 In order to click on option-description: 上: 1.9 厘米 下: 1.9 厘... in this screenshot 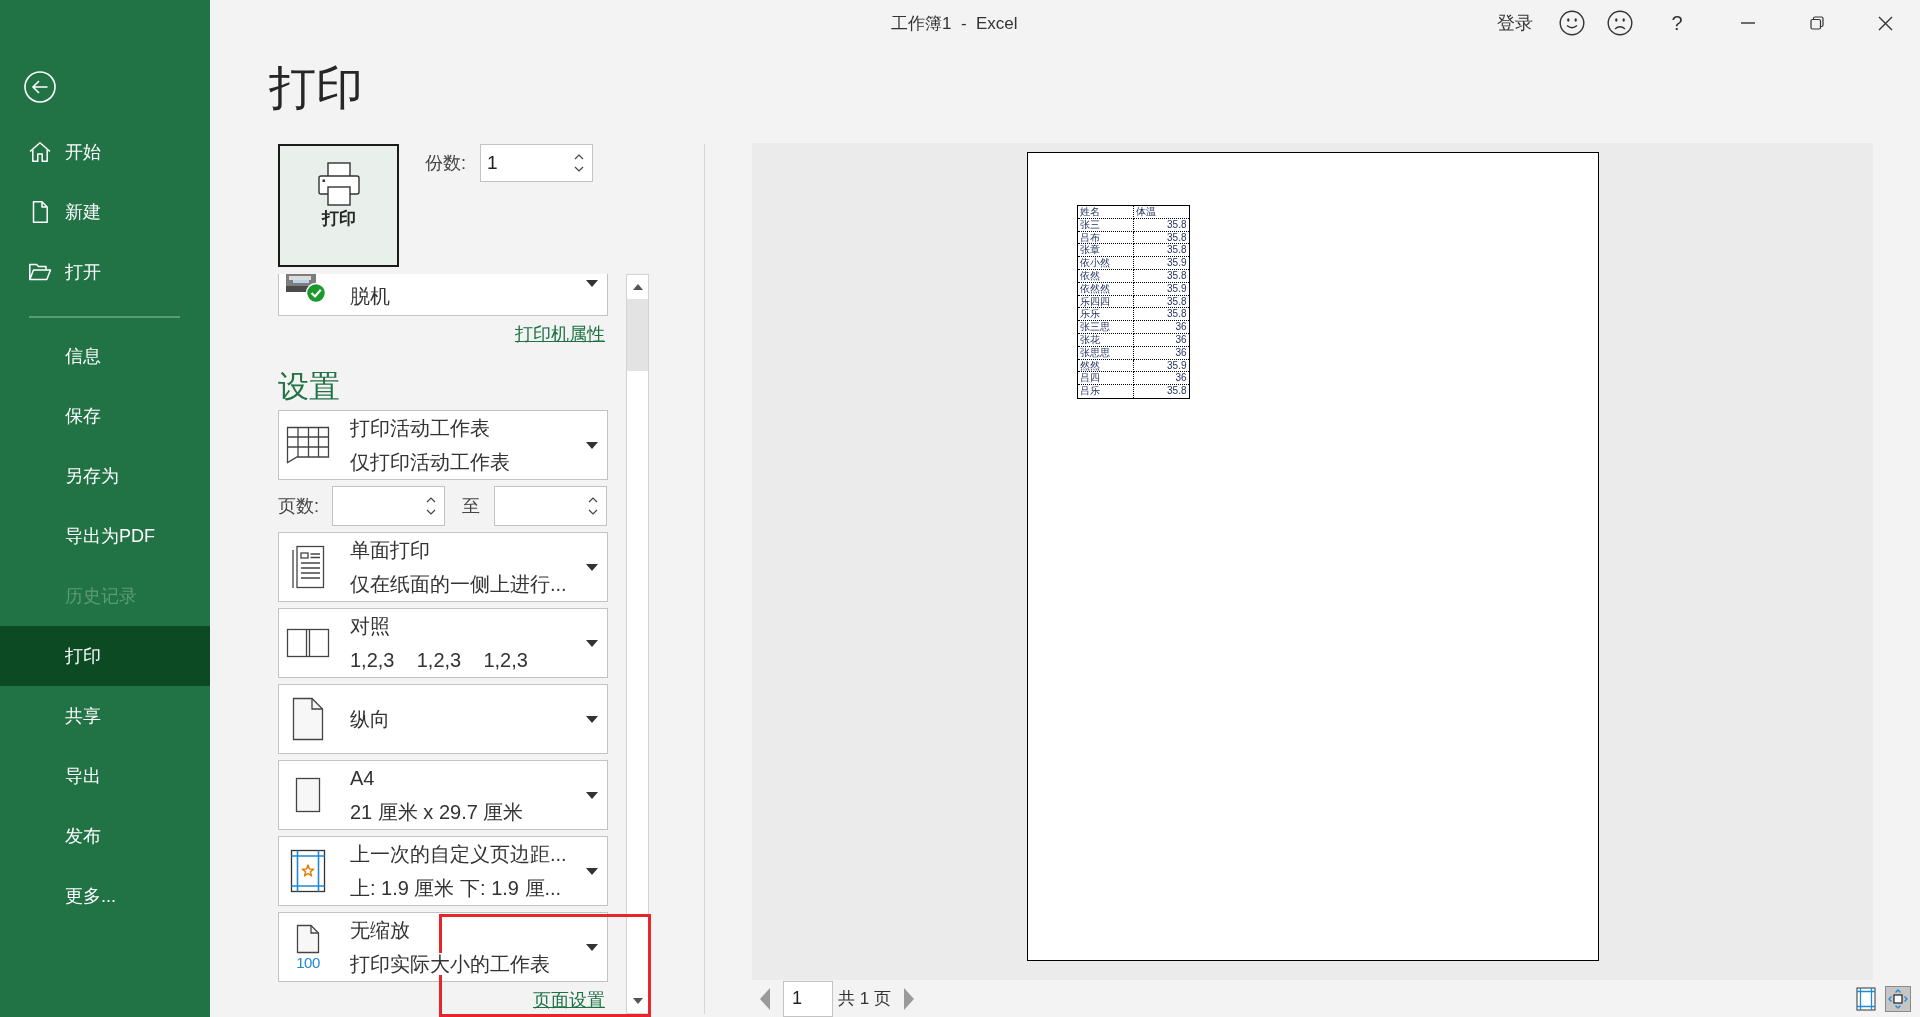, I will do `click(456, 888)`.